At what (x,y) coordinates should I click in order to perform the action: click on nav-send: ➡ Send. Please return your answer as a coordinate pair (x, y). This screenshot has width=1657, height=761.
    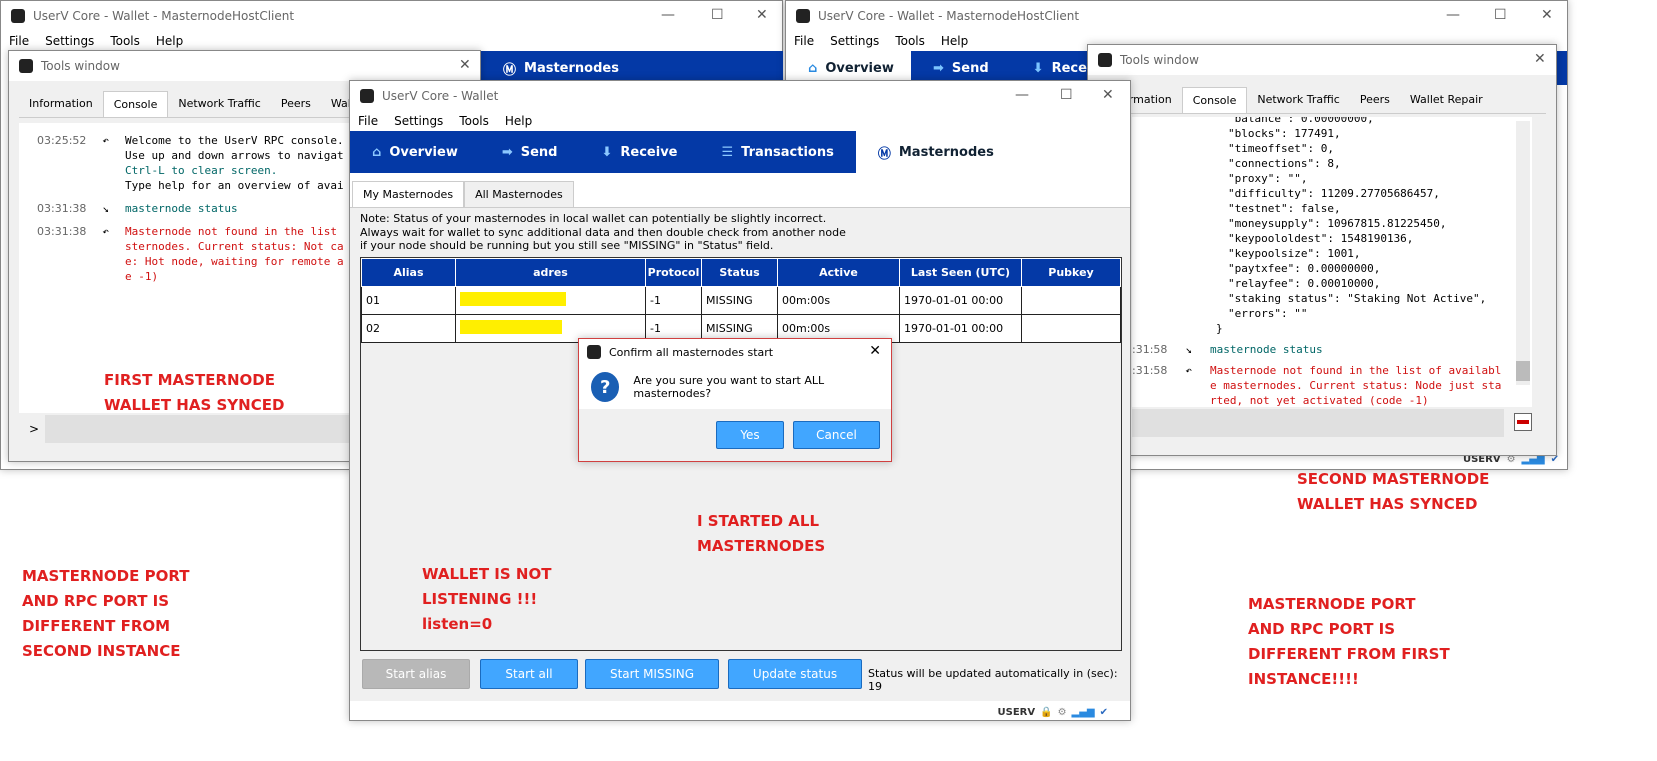
    Looking at the image, I should click on (530, 152).